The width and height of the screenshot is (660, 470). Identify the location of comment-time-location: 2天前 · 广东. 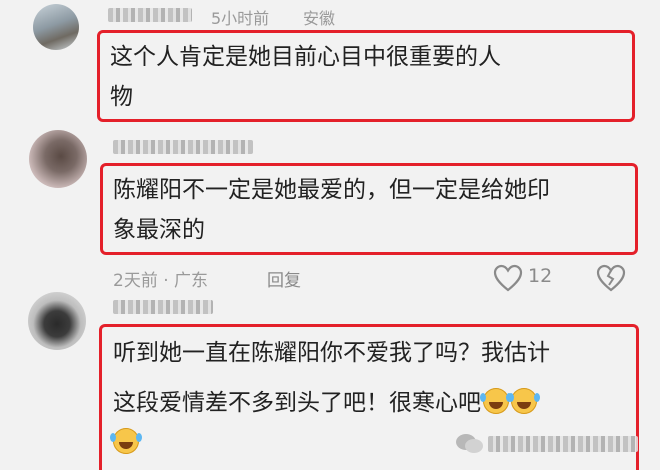
(161, 281).